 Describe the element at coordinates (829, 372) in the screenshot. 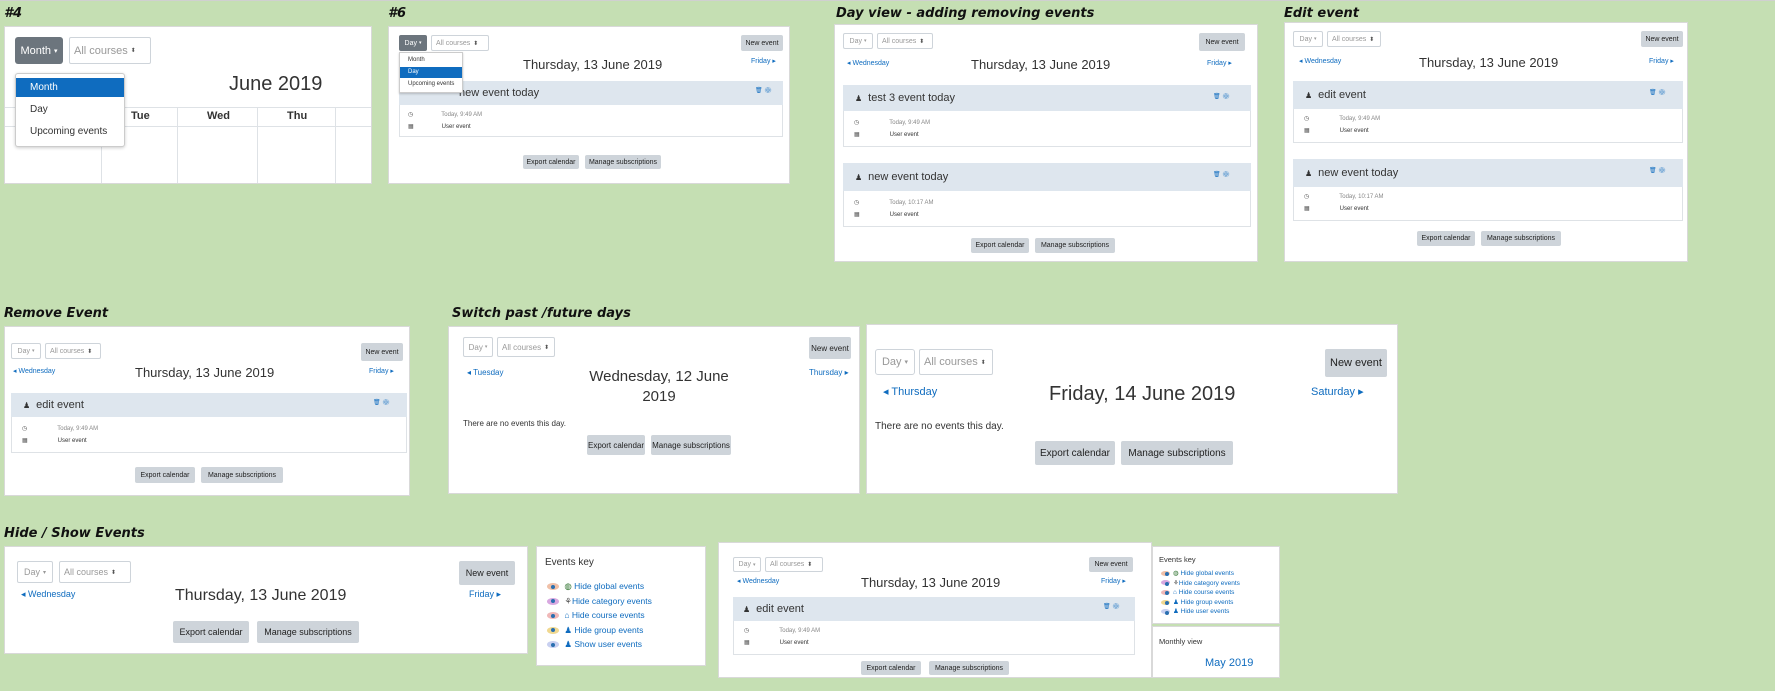

I see `next-day-link: Thursday ▸` at that location.